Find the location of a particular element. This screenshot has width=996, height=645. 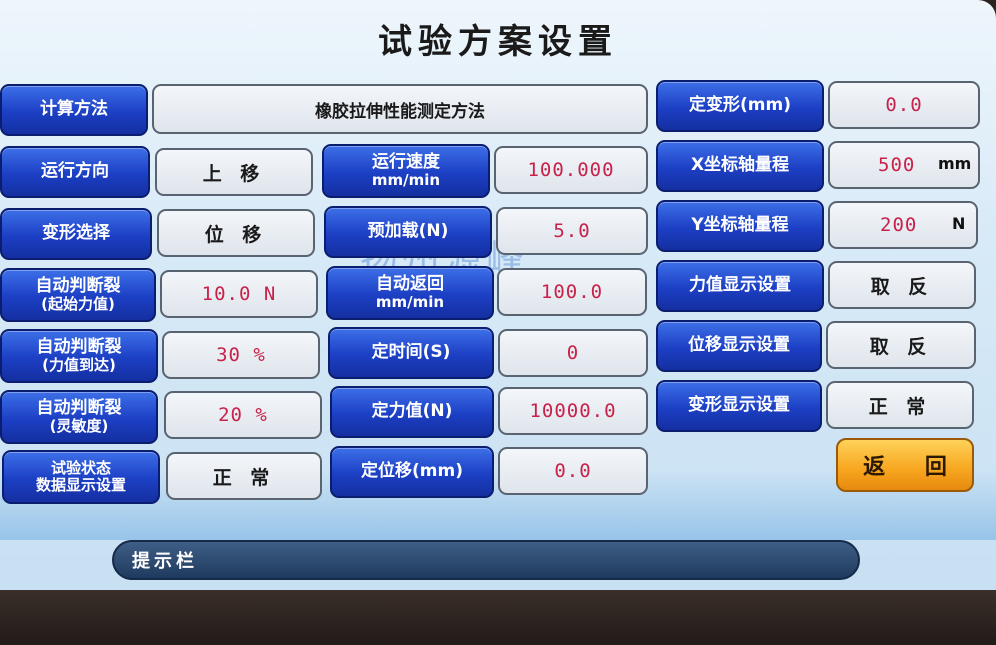

deform-display-label: 变形显示设置 is located at coordinates (739, 406).